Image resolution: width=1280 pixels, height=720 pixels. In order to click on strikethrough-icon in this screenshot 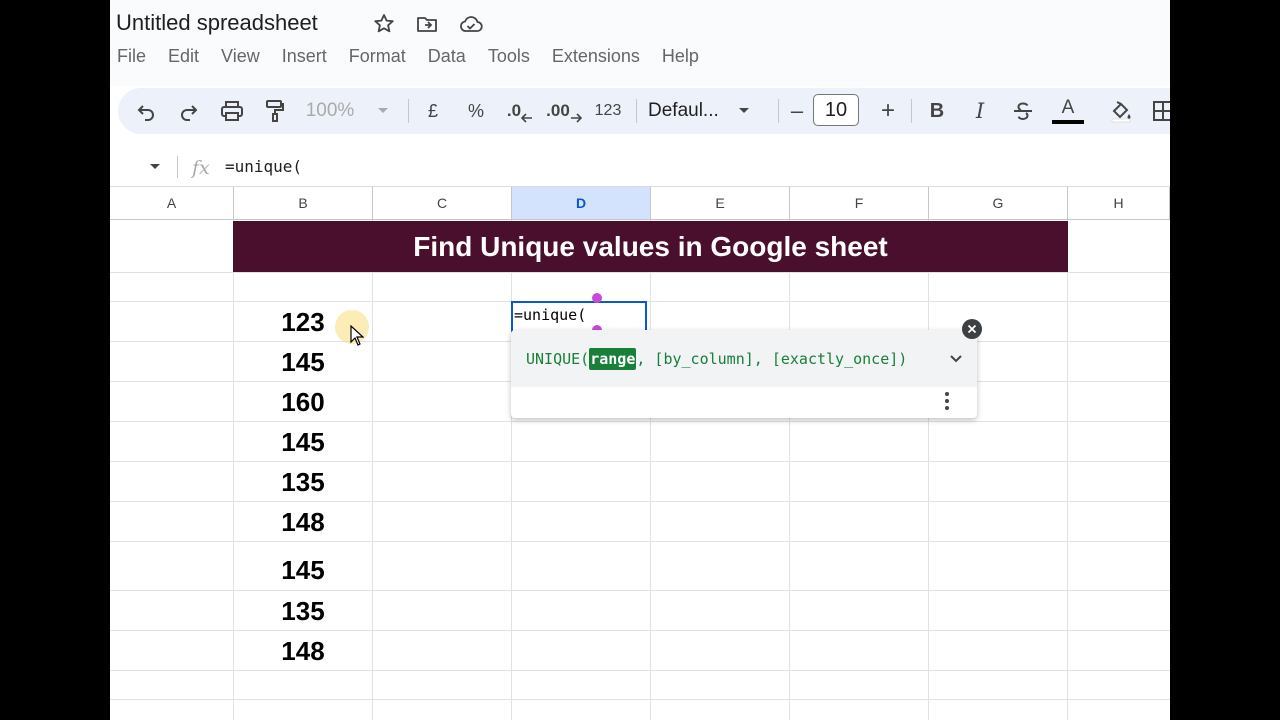, I will do `click(1023, 111)`.